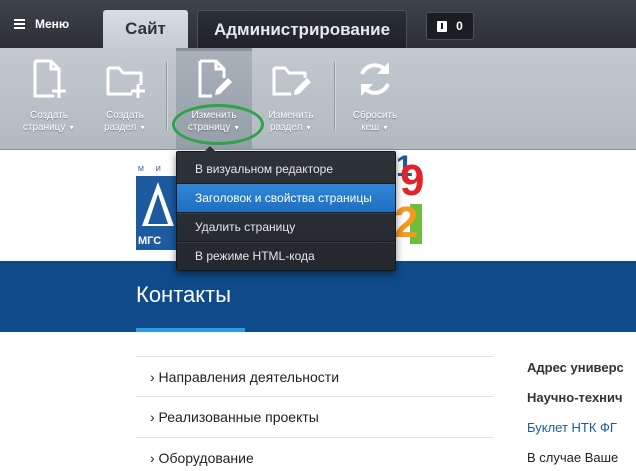 The width and height of the screenshot is (636, 471). What do you see at coordinates (286, 227) in the screenshot?
I see `menu-item-delete-page: Удалить страницу` at bounding box center [286, 227].